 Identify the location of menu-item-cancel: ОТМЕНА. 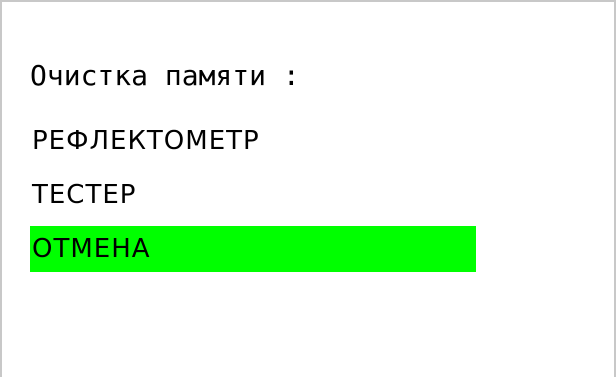
(253, 249).